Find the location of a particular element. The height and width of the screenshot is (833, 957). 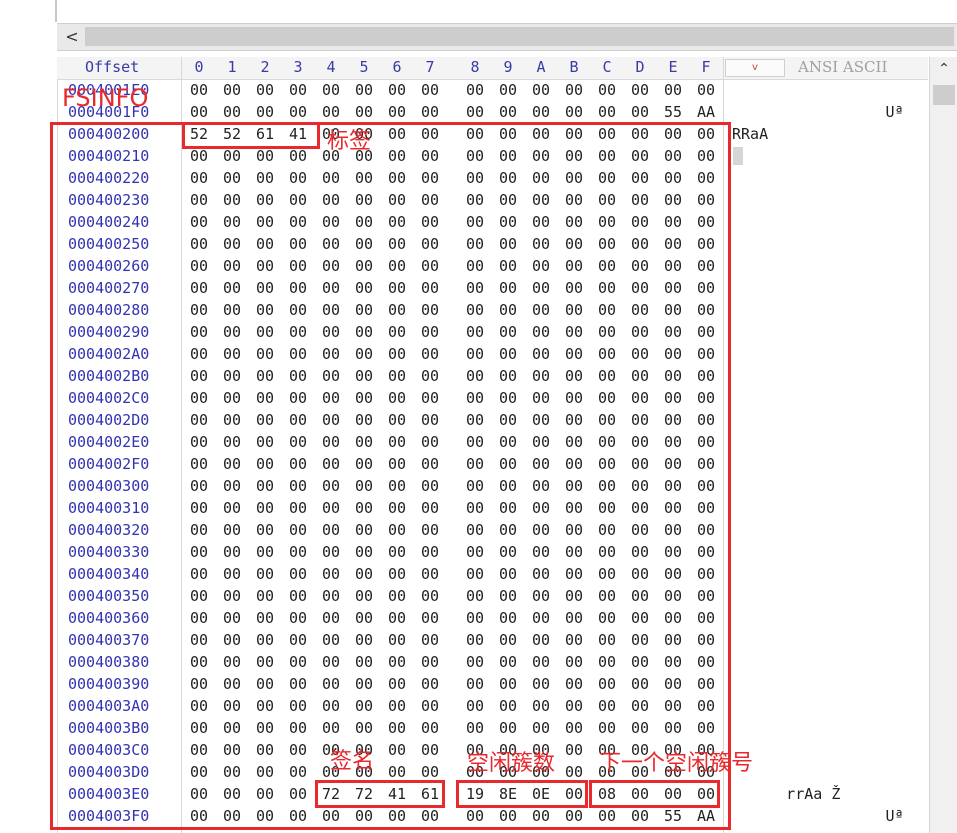

charset-dropdown: v is located at coordinates (755, 68).